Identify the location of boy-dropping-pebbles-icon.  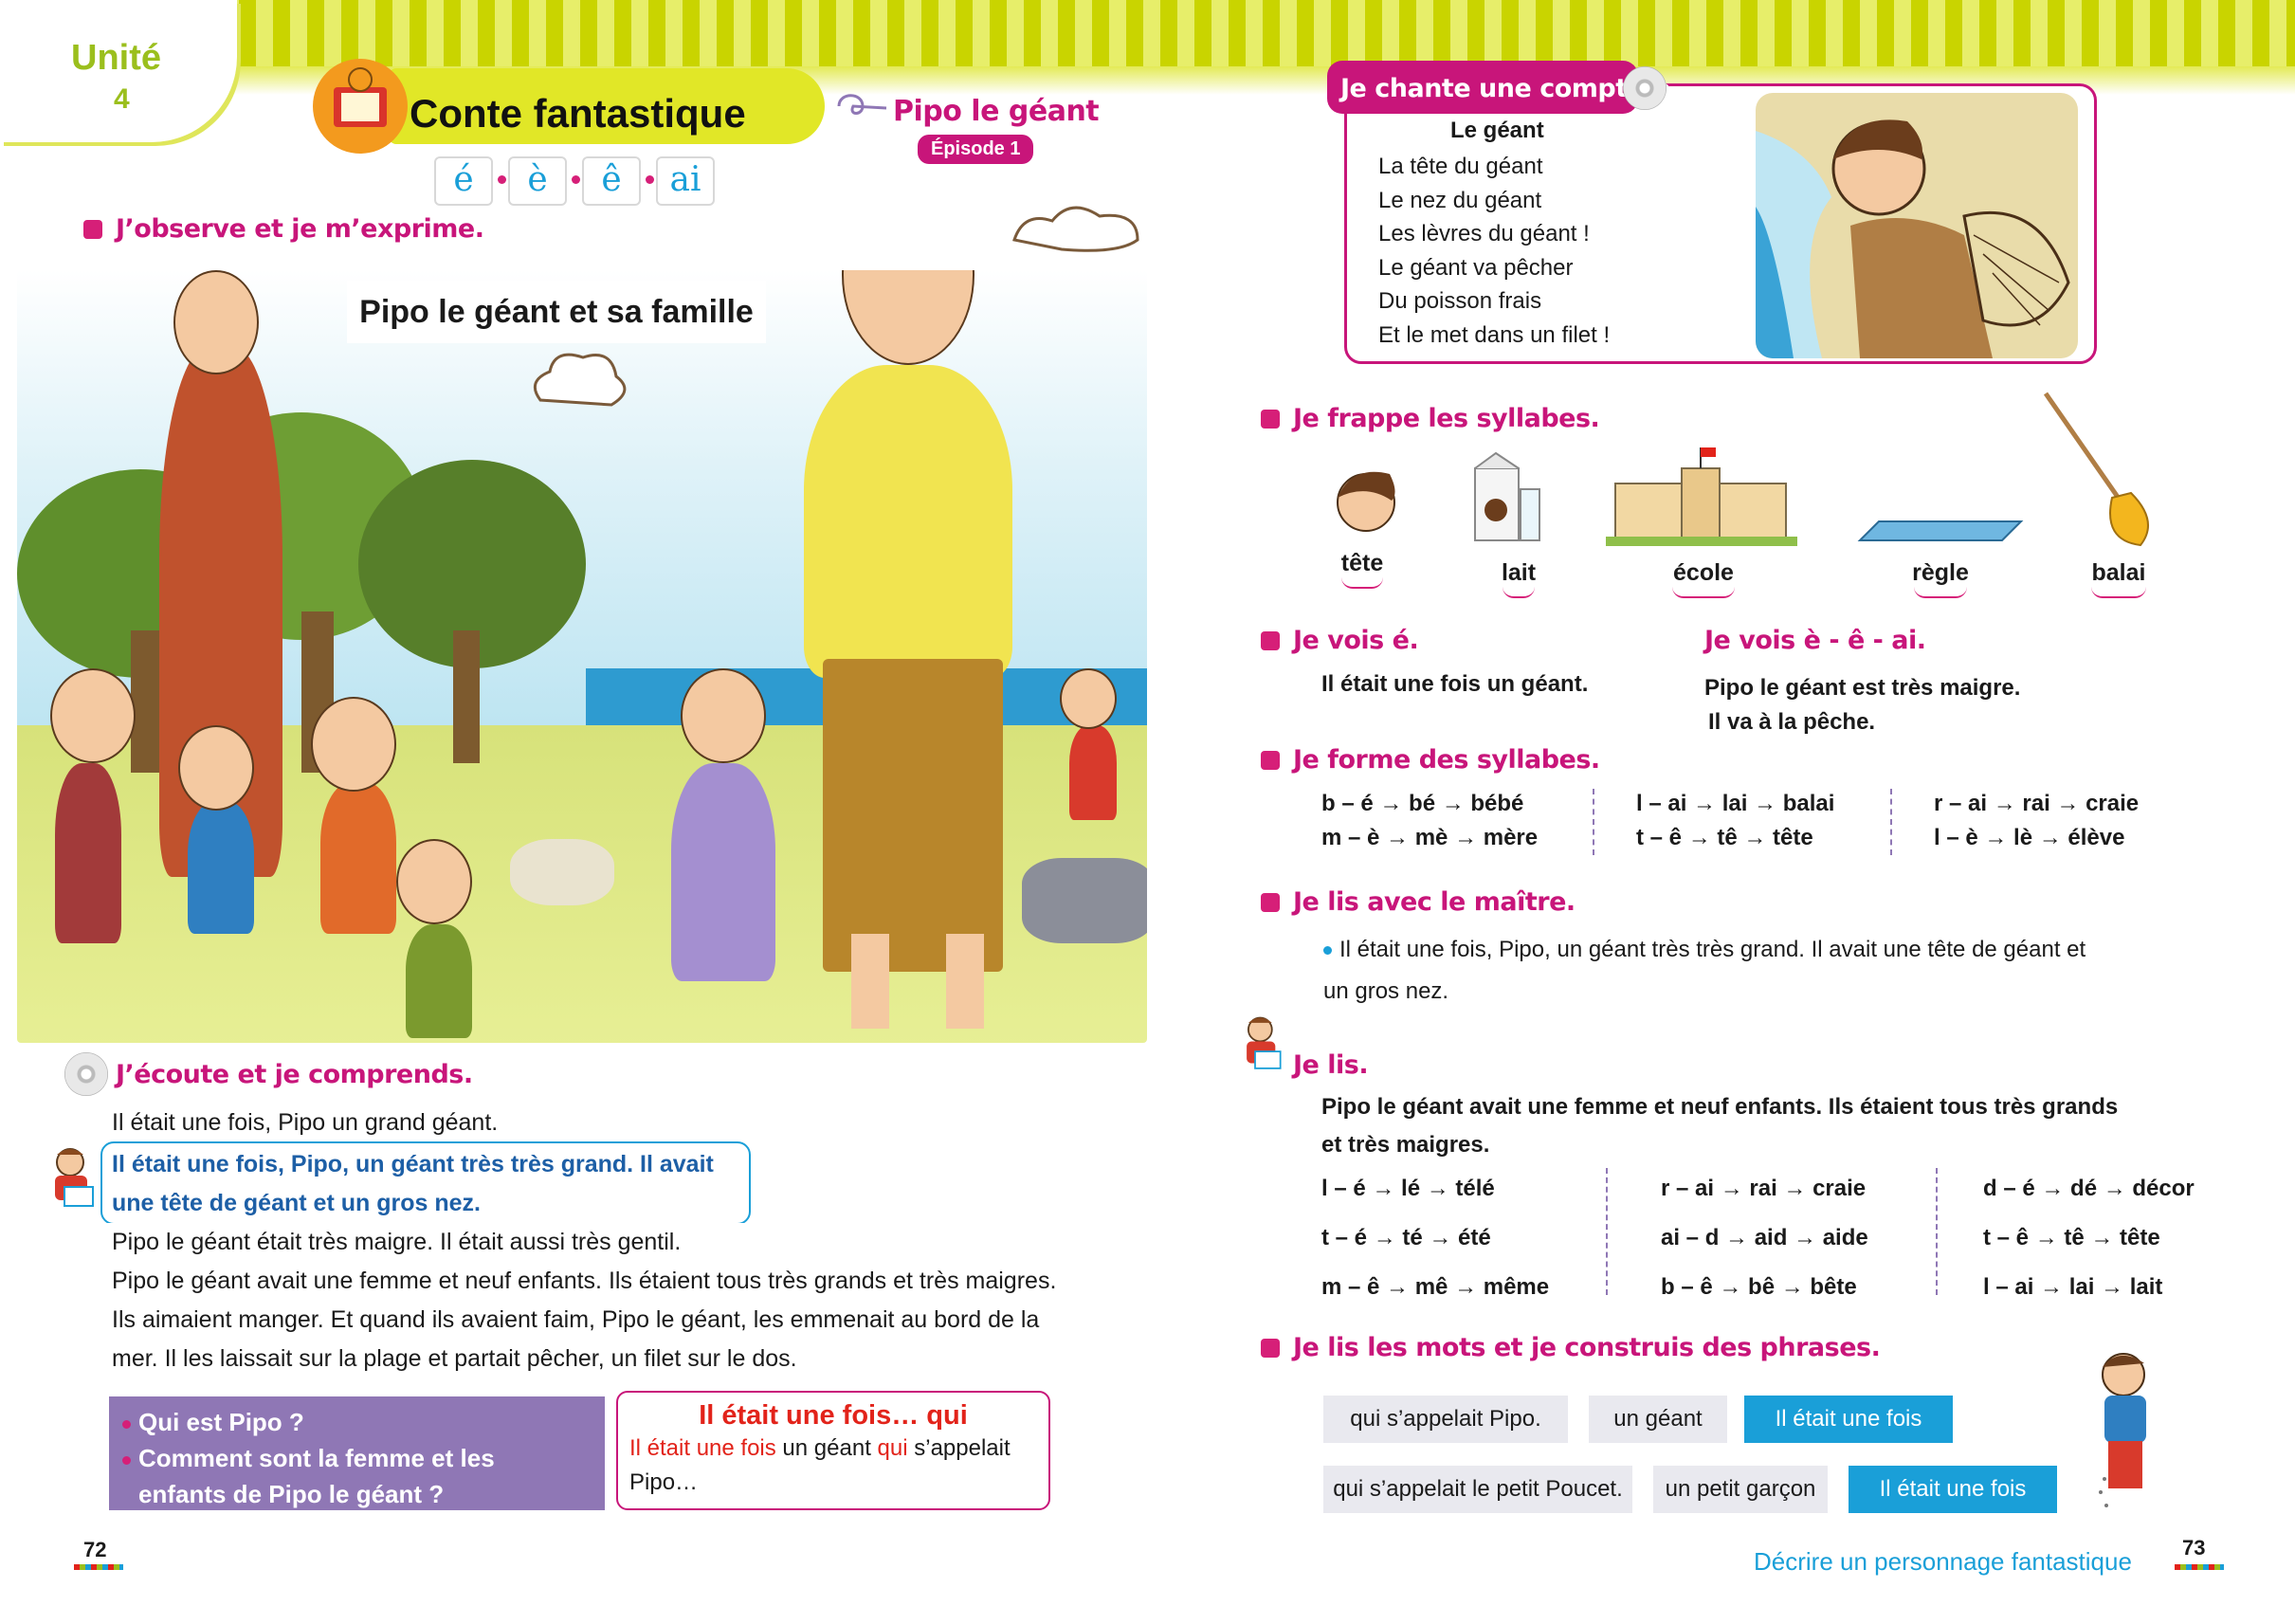
(2128, 1431).